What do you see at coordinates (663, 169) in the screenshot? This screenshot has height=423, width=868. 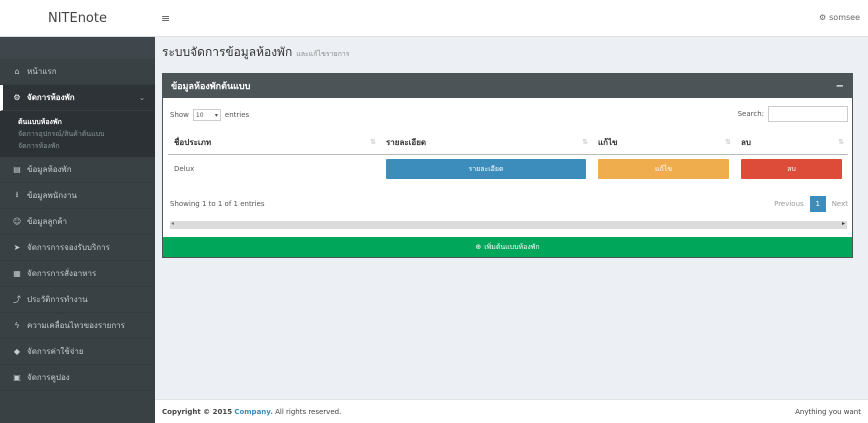 I see `edit-button: แก้ไข` at bounding box center [663, 169].